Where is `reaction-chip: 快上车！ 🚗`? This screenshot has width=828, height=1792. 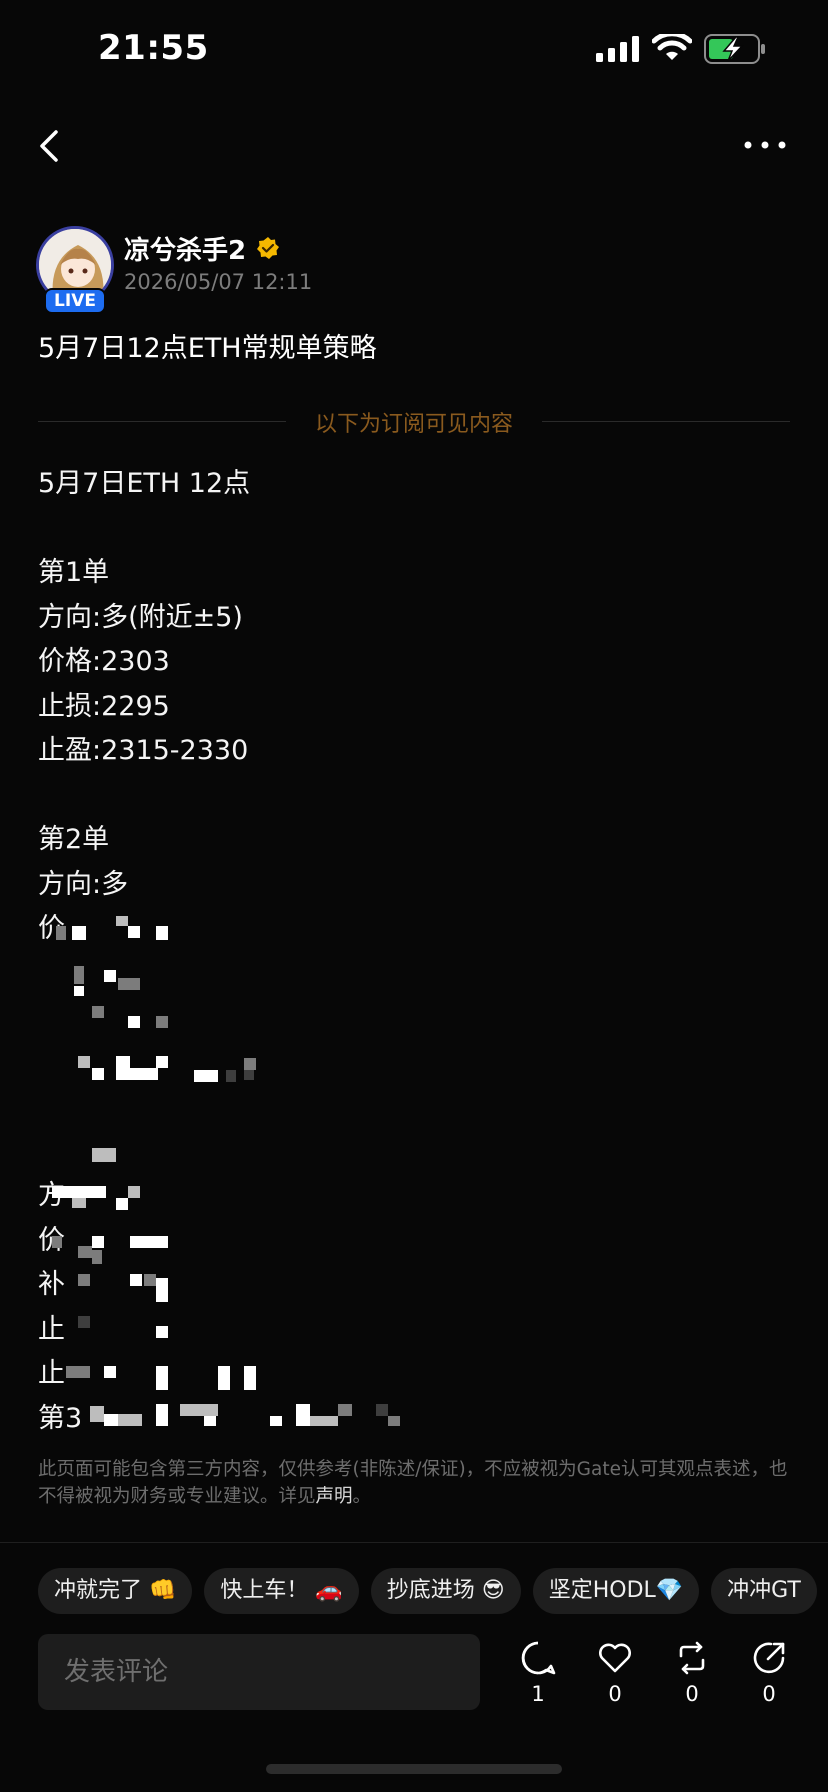 reaction-chip: 快上车！ 🚗 is located at coordinates (281, 1591).